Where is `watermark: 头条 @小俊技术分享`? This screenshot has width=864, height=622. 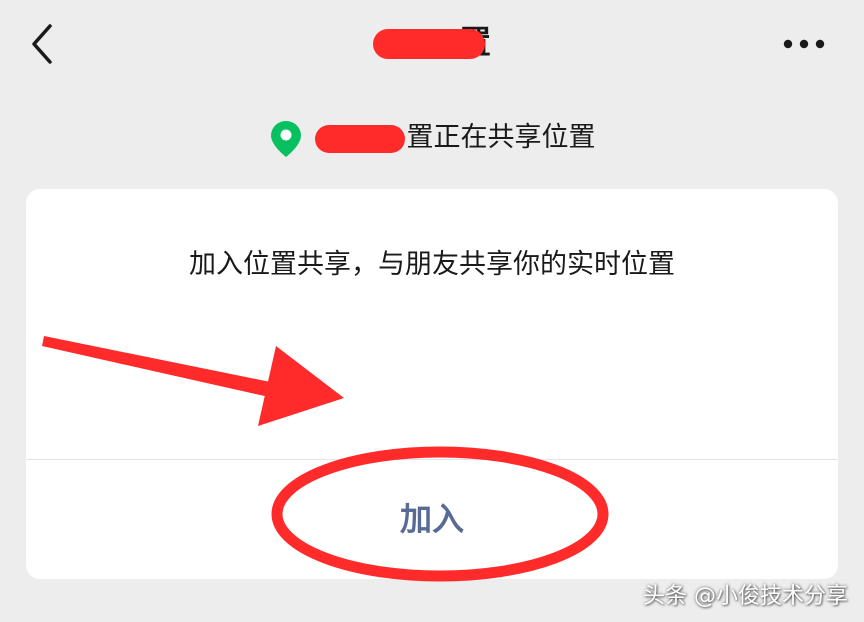
watermark: 头条 @小俊技术分享 is located at coordinates (745, 596).